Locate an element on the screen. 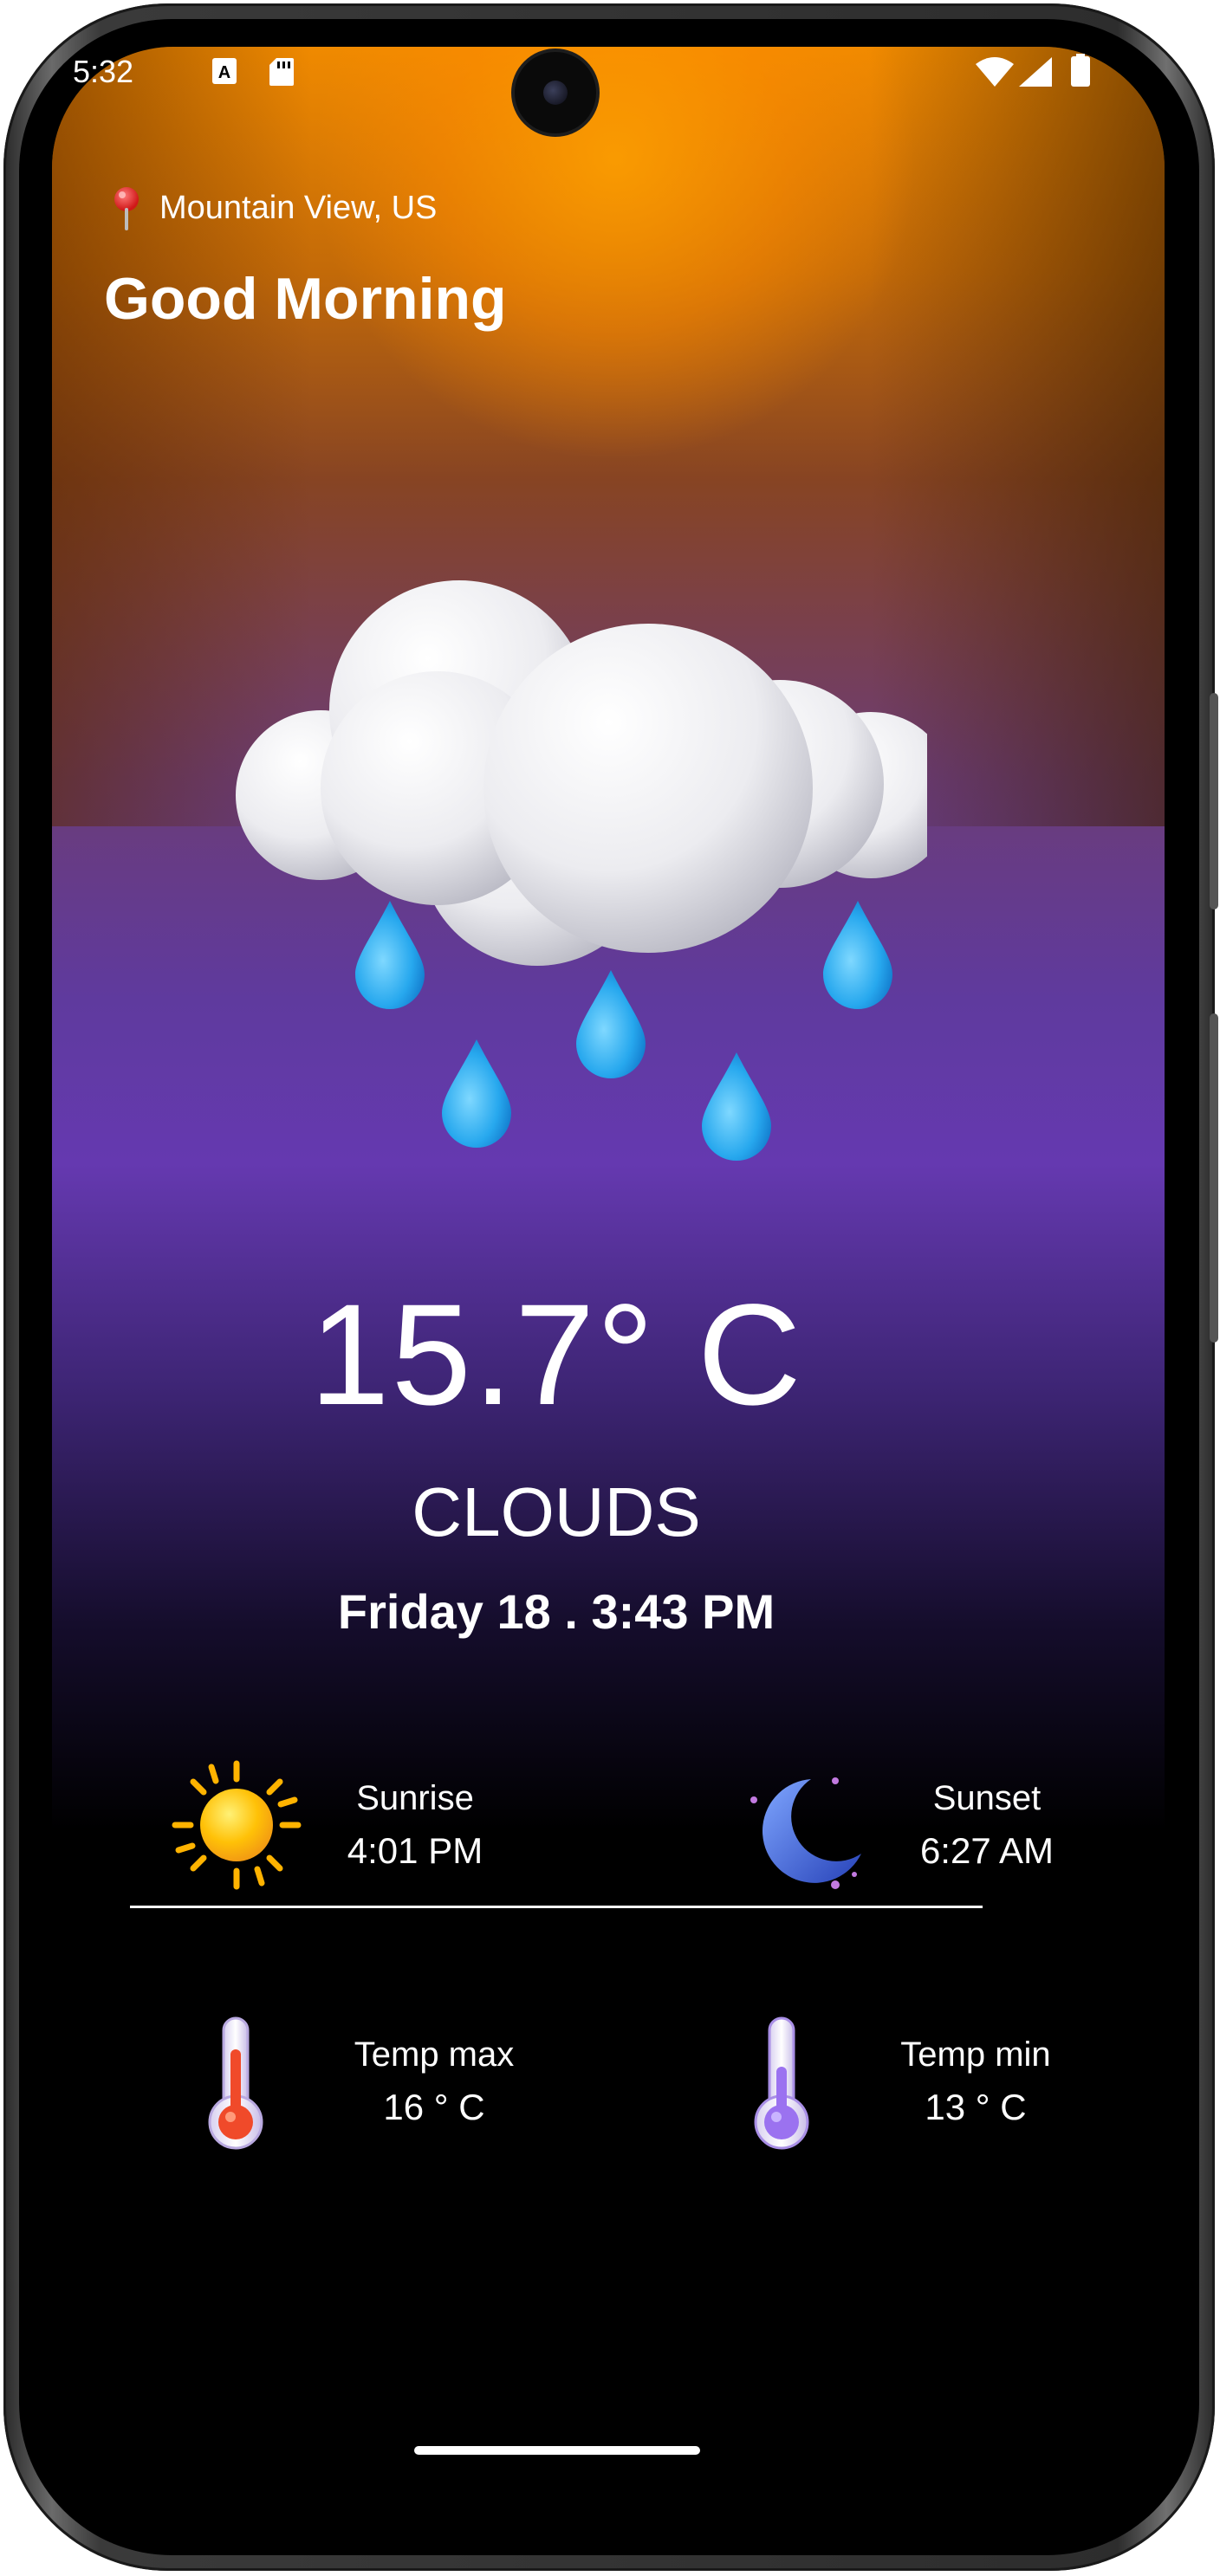  cloud-shape is located at coordinates (581, 773).